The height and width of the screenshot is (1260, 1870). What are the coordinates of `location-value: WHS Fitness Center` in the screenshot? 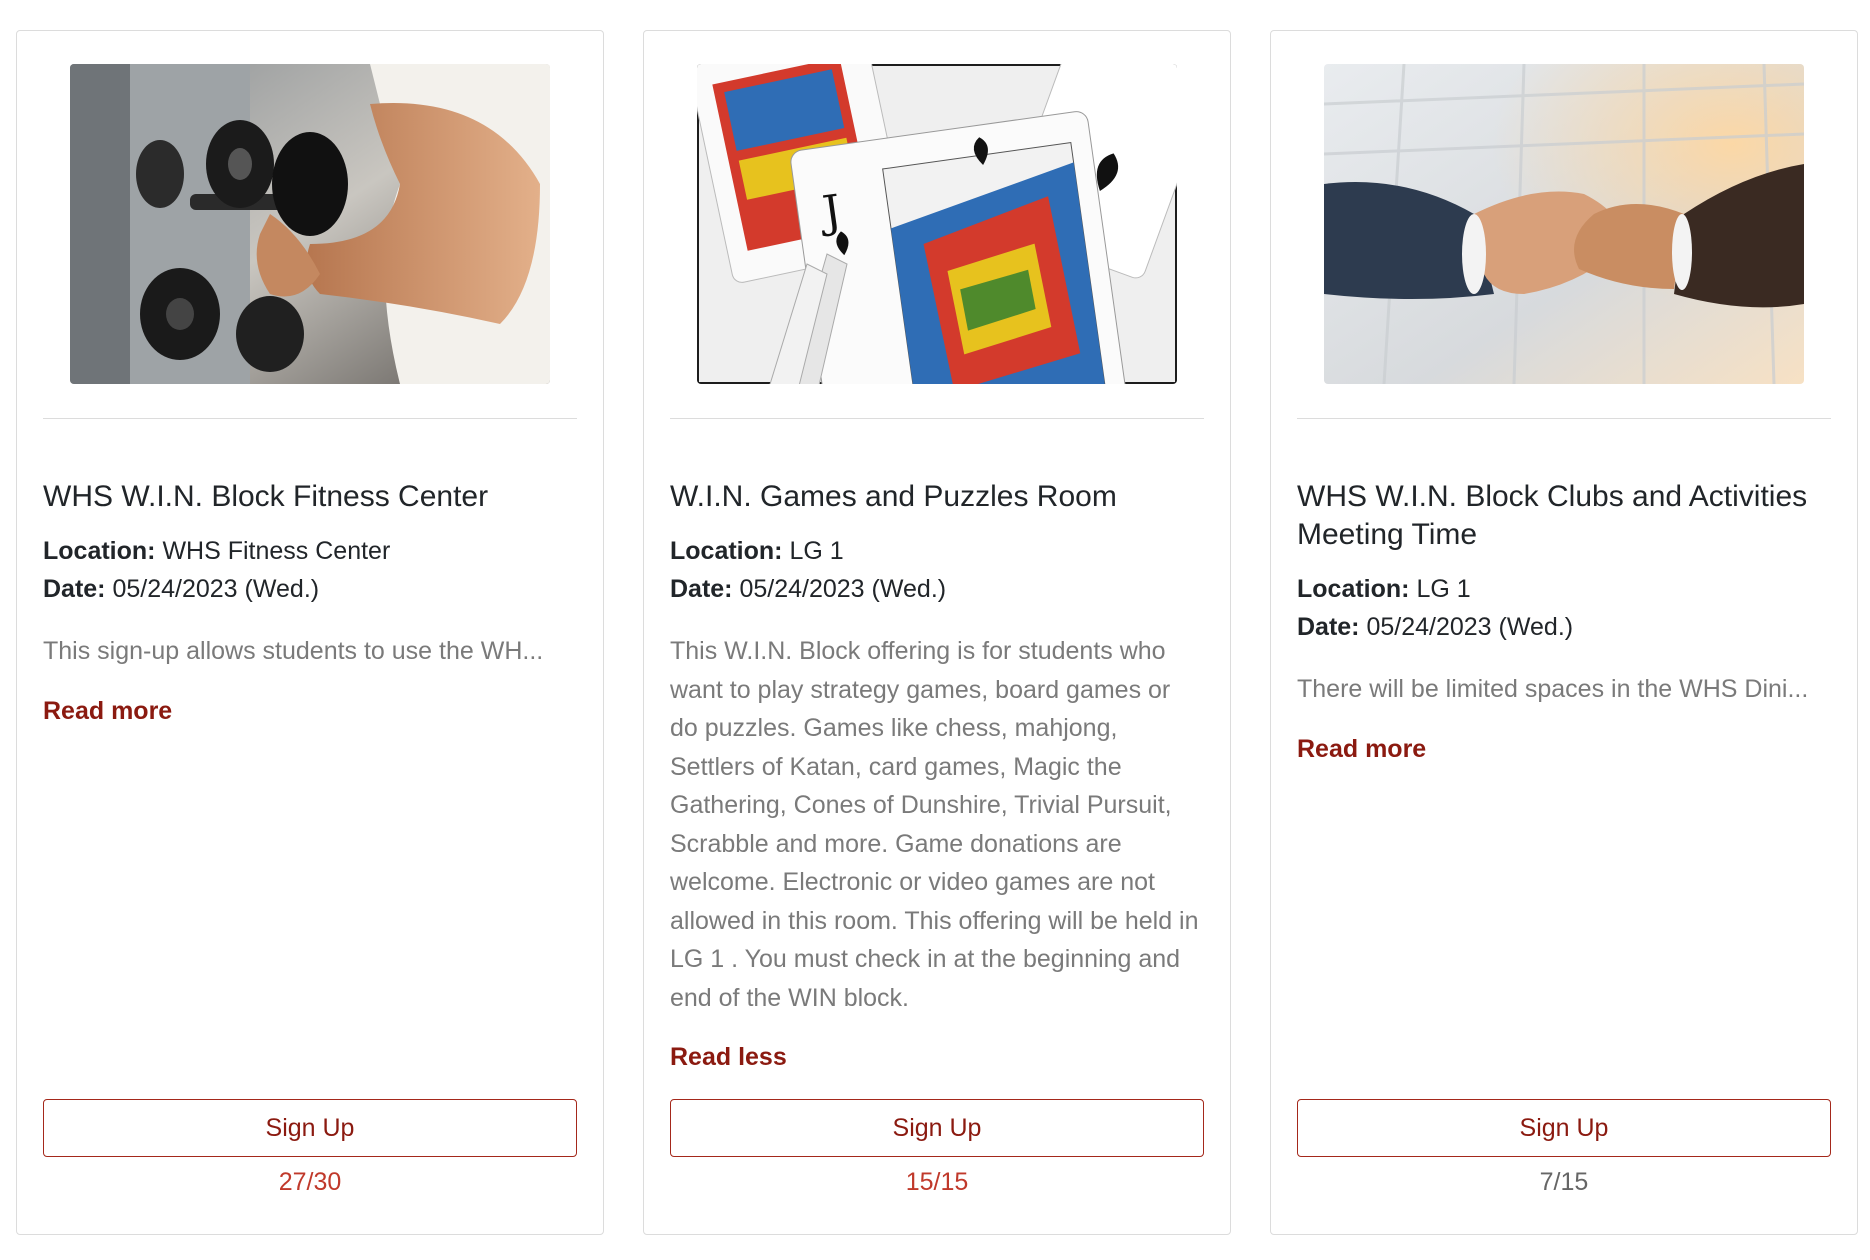 It's located at (276, 551).